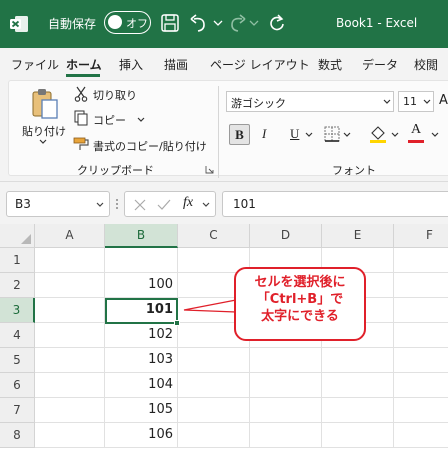 This screenshot has width=448, height=457. Describe the element at coordinates (335, 204) in the screenshot. I see `formula-input: 101` at that location.